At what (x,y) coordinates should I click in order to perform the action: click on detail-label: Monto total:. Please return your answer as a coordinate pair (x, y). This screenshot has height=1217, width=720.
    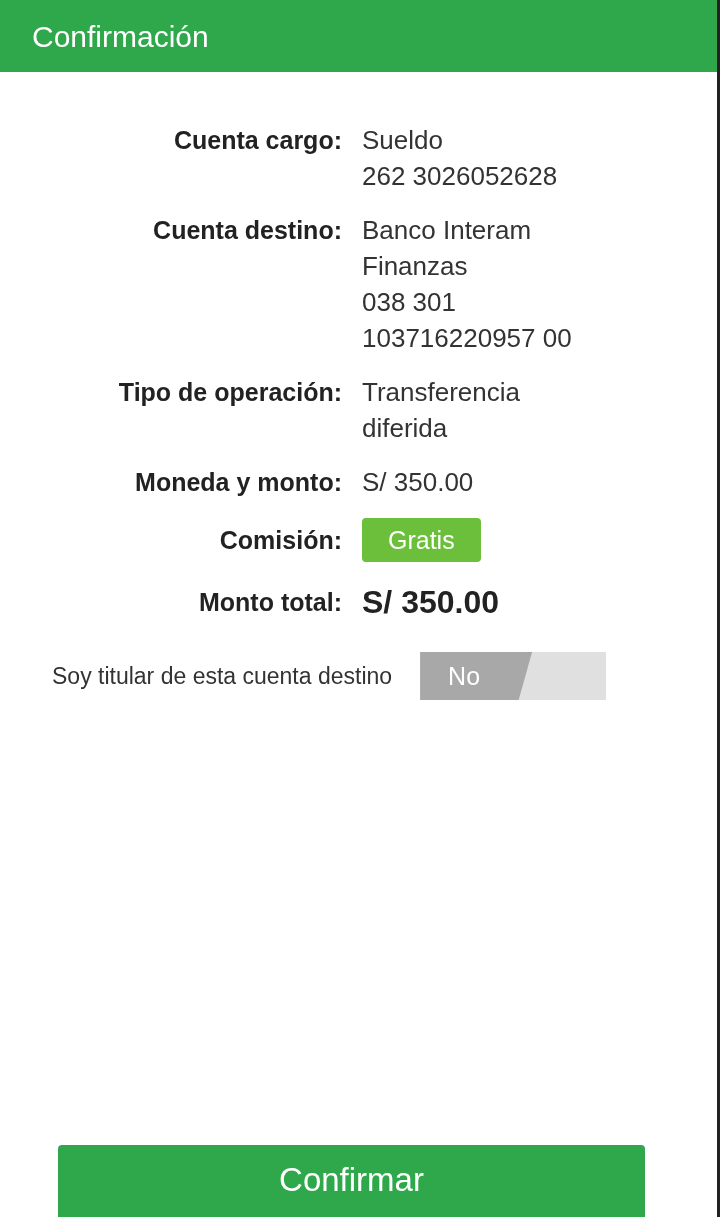
    Looking at the image, I should click on (270, 602).